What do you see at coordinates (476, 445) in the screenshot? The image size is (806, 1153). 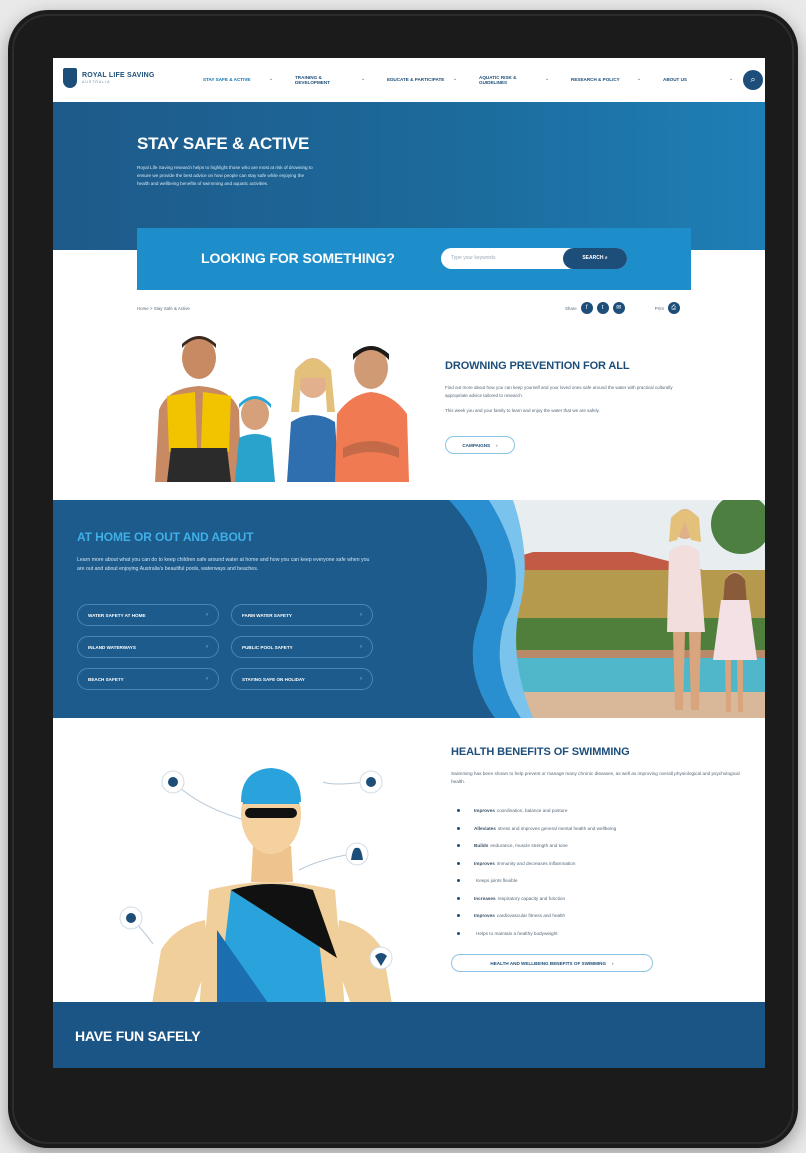 I see `campaigns-button-label: CAMPAIGNS` at bounding box center [476, 445].